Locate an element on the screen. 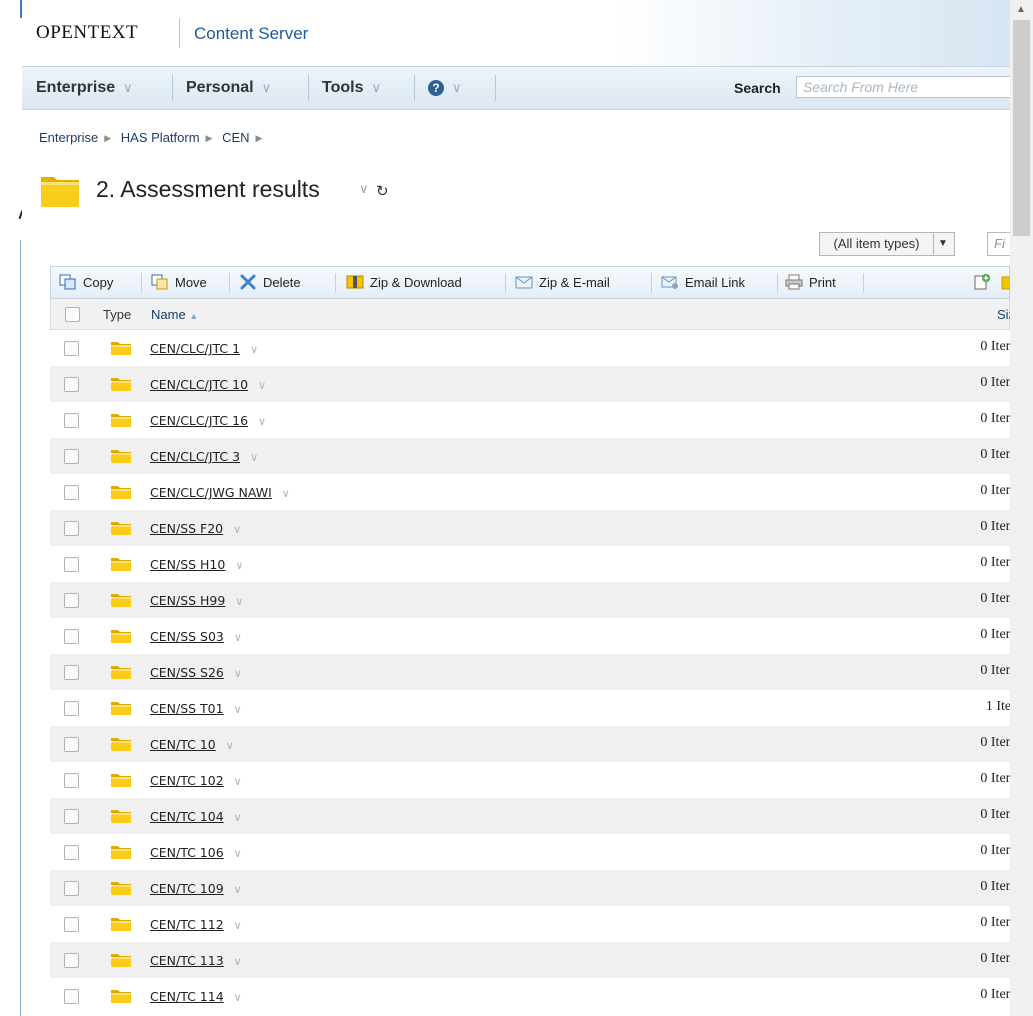  item-name-link: CEN/TC 102 ∨ is located at coordinates (196, 780).